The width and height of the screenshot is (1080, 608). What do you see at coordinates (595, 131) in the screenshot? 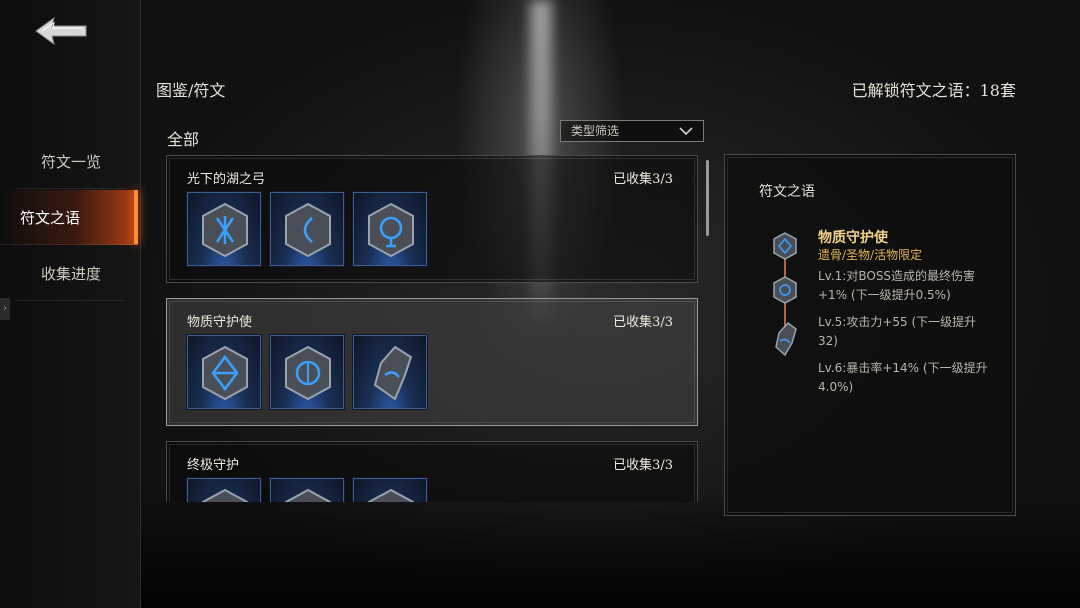
I see `filter-label: 类型筛选` at bounding box center [595, 131].